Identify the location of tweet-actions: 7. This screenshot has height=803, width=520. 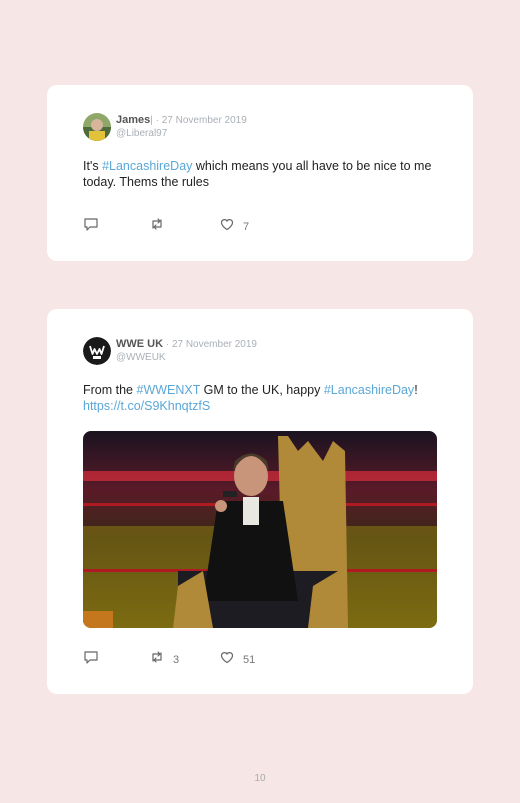
(233, 224).